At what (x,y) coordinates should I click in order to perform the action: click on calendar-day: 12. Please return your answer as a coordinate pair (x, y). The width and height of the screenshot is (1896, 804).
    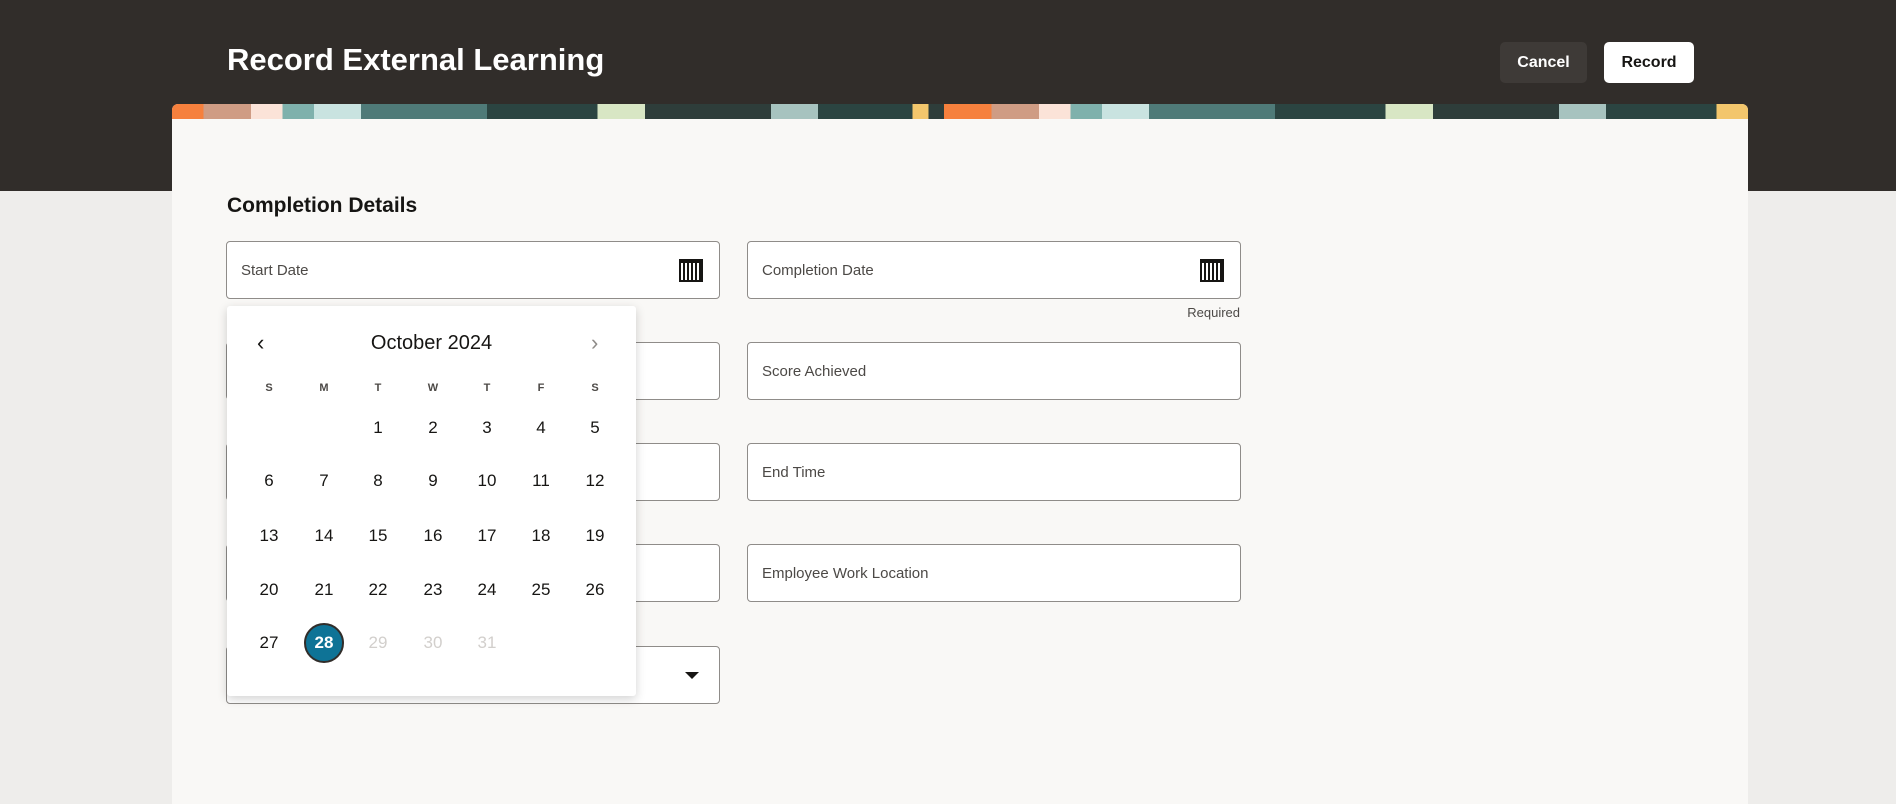
    Looking at the image, I should click on (595, 481).